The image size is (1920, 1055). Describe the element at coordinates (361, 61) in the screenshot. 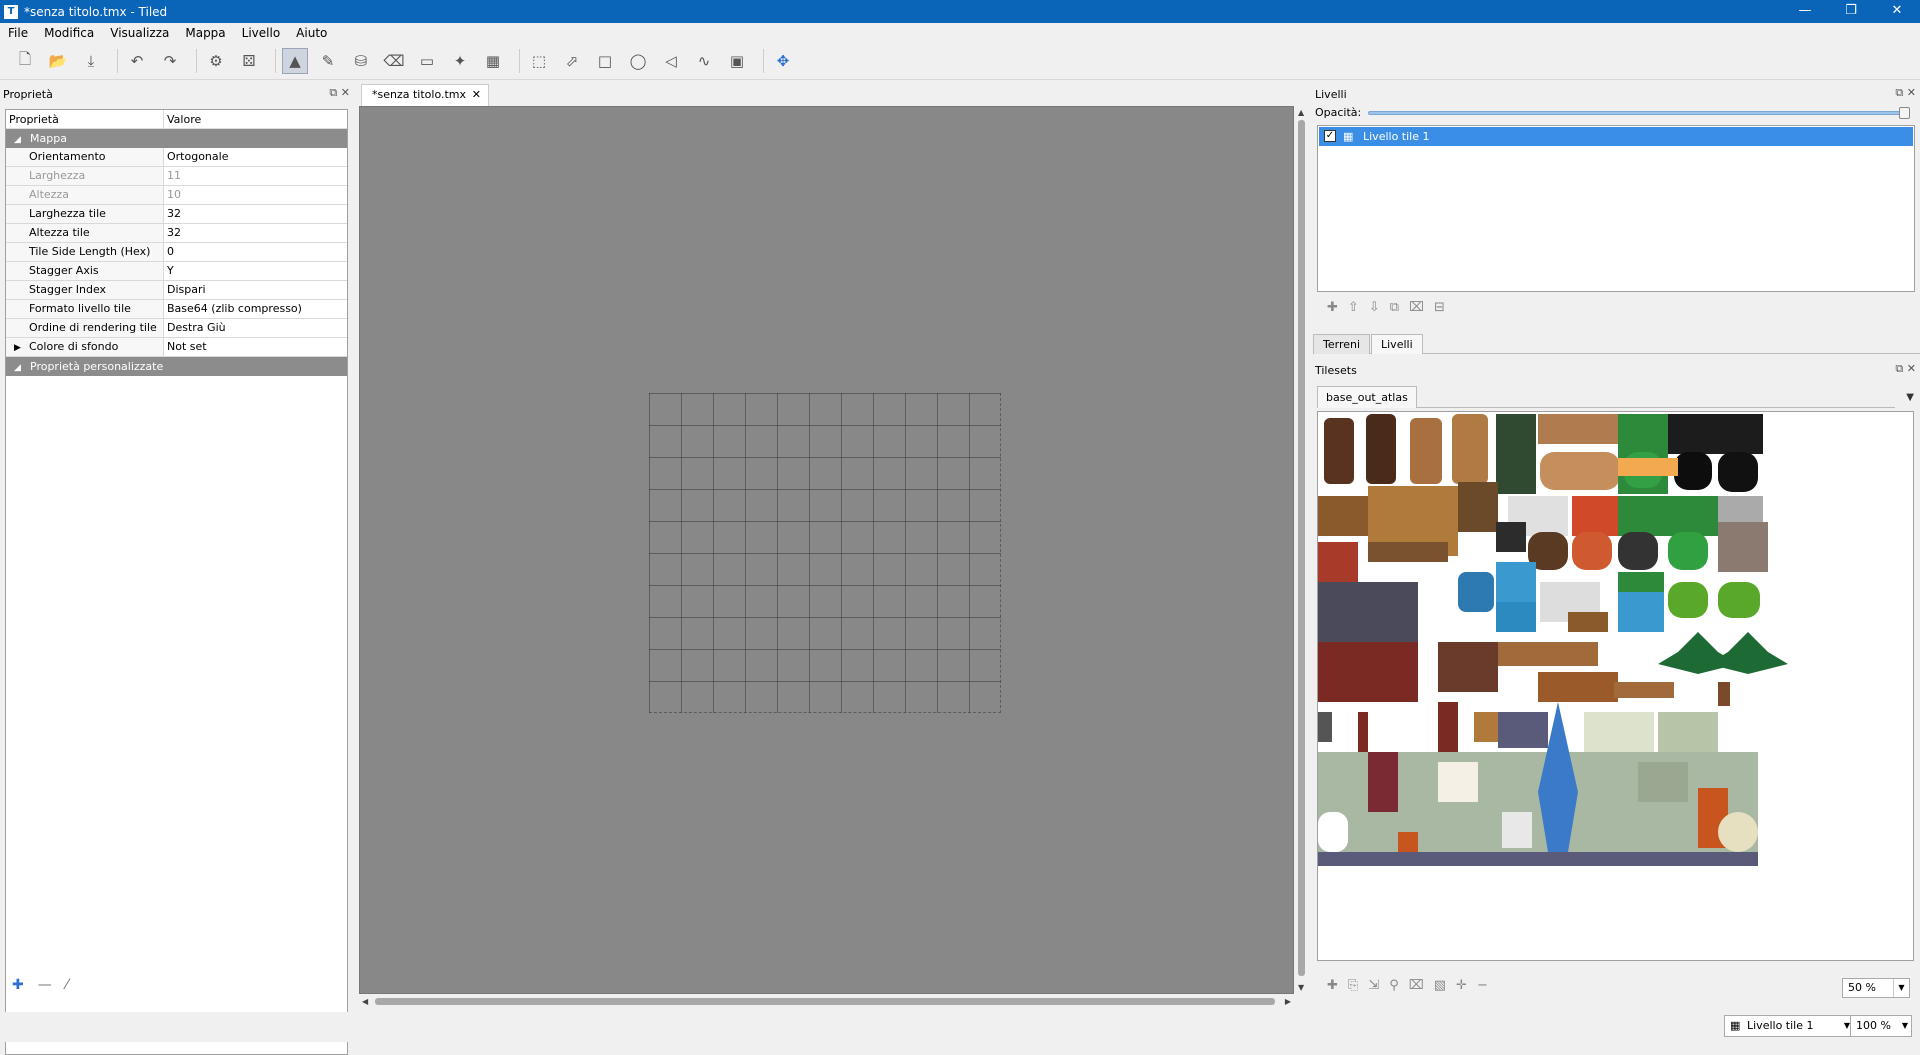

I see `bucket-fill-icon: ⛁` at that location.